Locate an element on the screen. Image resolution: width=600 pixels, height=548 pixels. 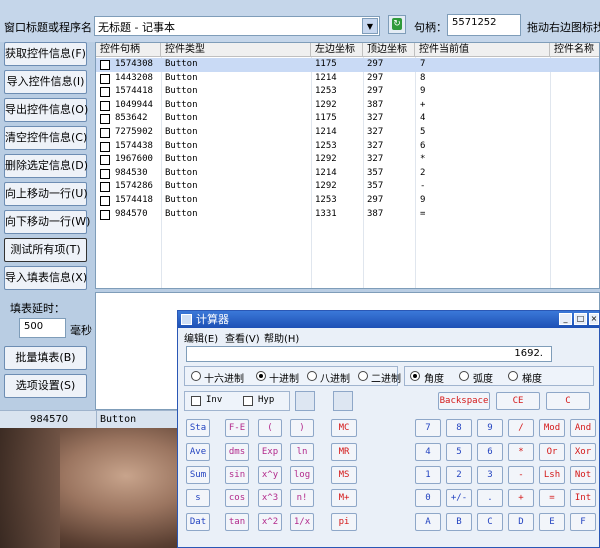
table-row: 853642 Button 1175 327 4 is located at coordinates (347, 119).